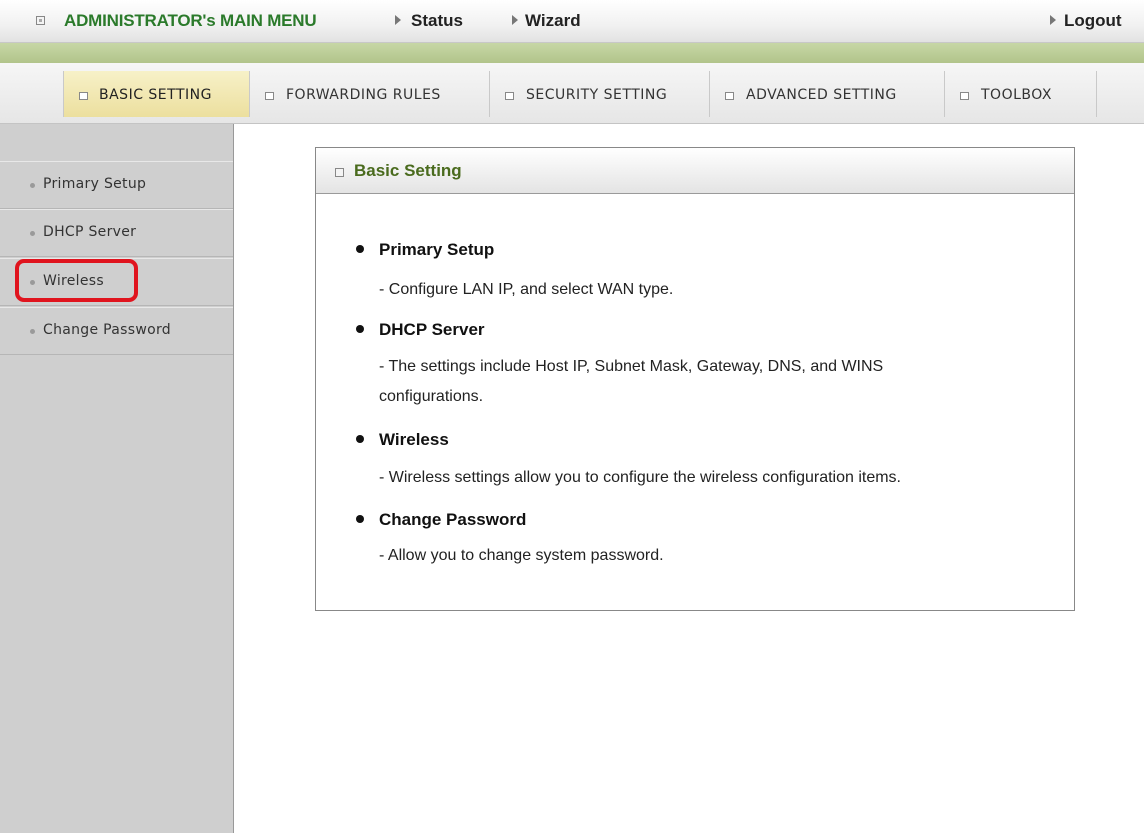 The height and width of the screenshot is (833, 1144). I want to click on logout-link: Logout, so click(1093, 21).